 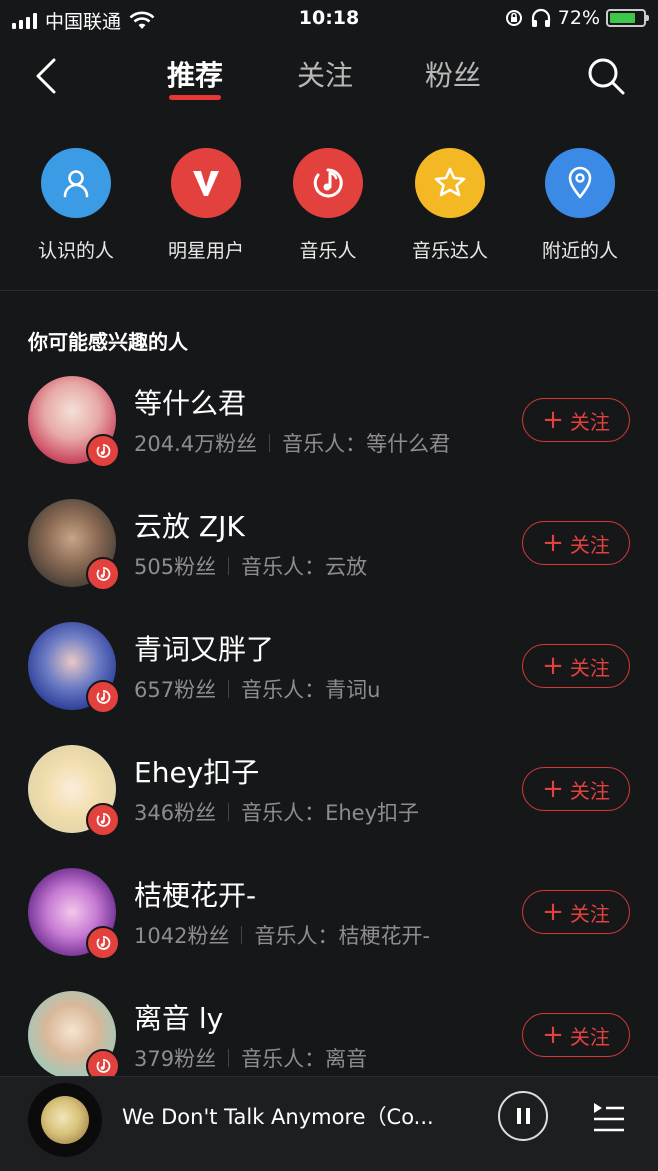 What do you see at coordinates (606, 76) in the screenshot?
I see `search-icon` at bounding box center [606, 76].